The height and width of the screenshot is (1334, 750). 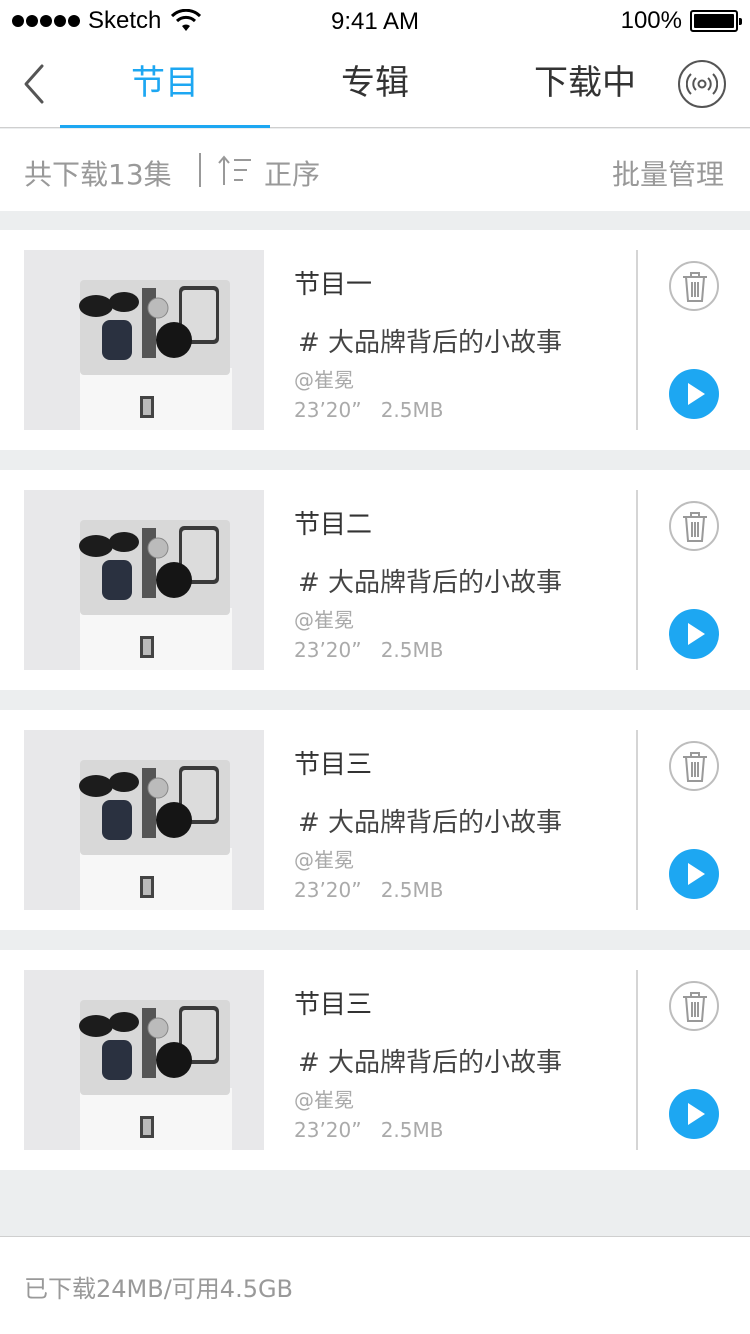 I want to click on status-right: 100%, so click(x=681, y=21).